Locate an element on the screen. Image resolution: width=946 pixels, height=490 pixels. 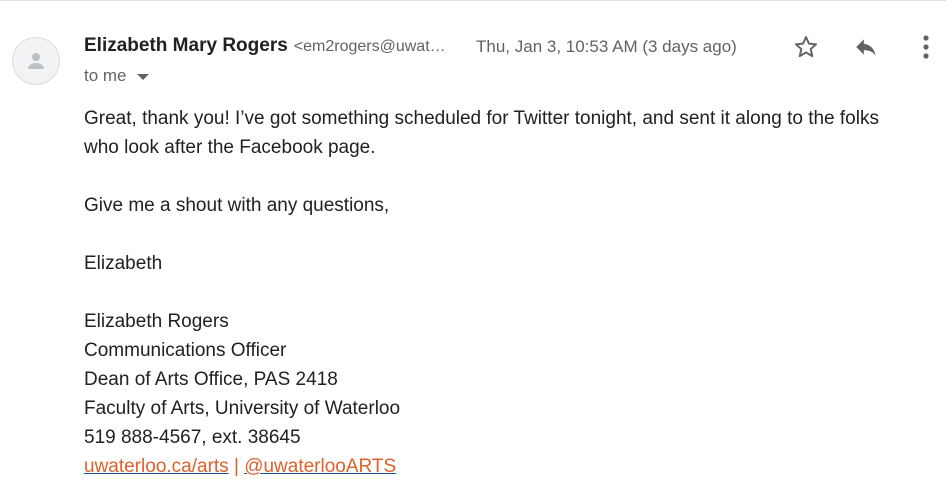
signature-links: uwaterloo.ca/arts | @uwaterlooARTS is located at coordinates (504, 466).